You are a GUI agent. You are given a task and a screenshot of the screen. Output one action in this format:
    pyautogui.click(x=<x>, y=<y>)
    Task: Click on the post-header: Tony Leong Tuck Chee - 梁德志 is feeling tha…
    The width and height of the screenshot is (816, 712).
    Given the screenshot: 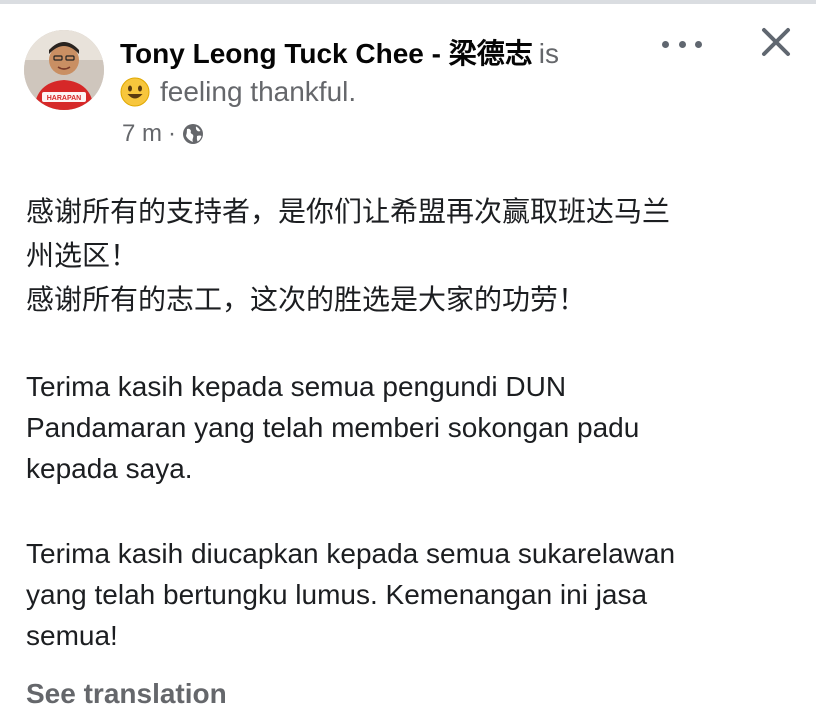 What is the action you would take?
    pyautogui.click(x=385, y=72)
    